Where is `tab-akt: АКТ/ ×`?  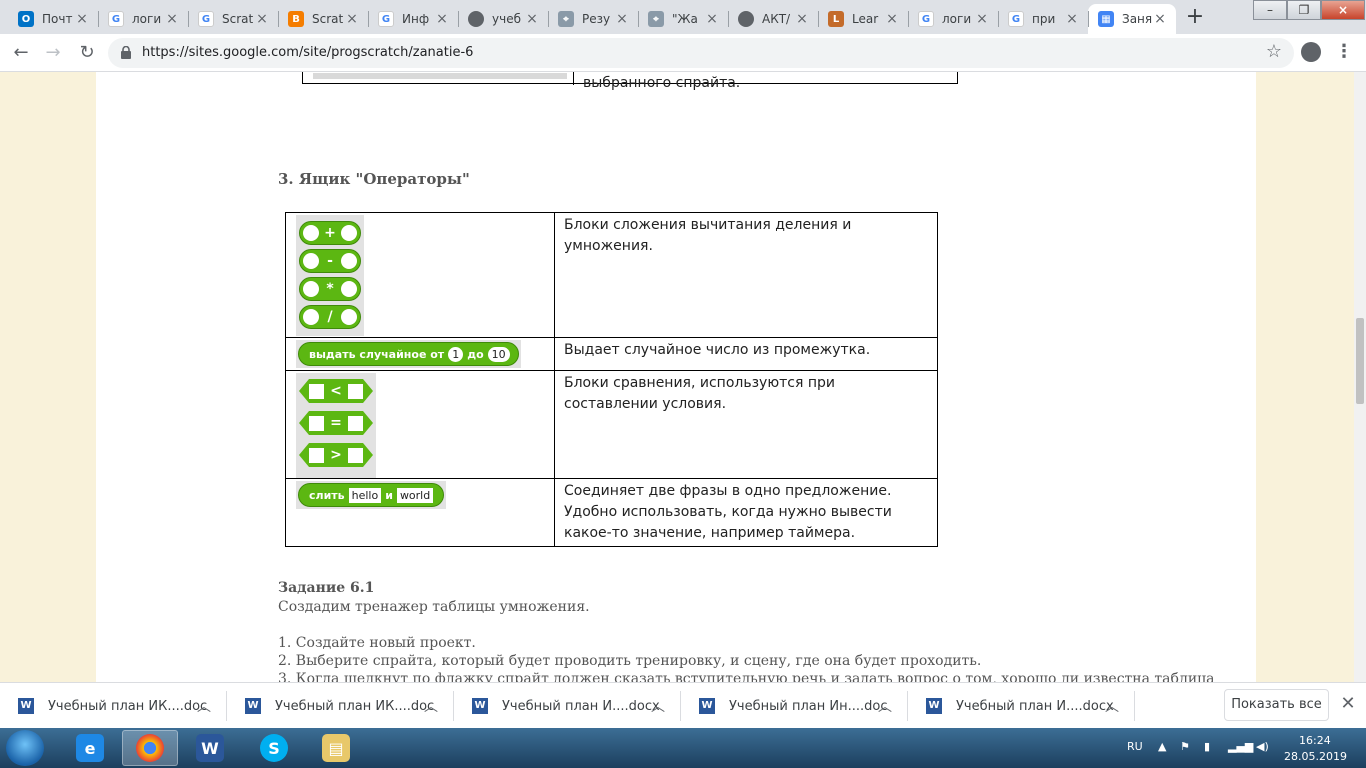 tab-akt: АКТ/ × is located at coordinates (773, 19).